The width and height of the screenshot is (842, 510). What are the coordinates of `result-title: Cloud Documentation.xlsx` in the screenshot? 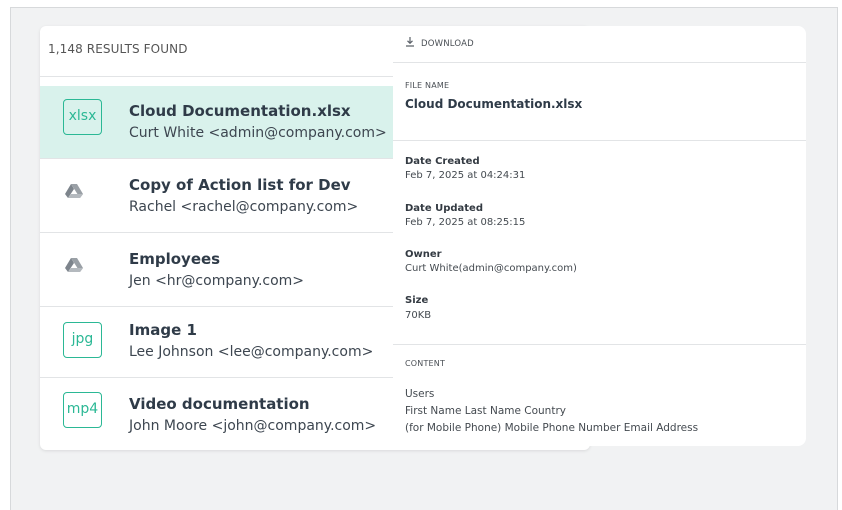 It's located at (240, 111).